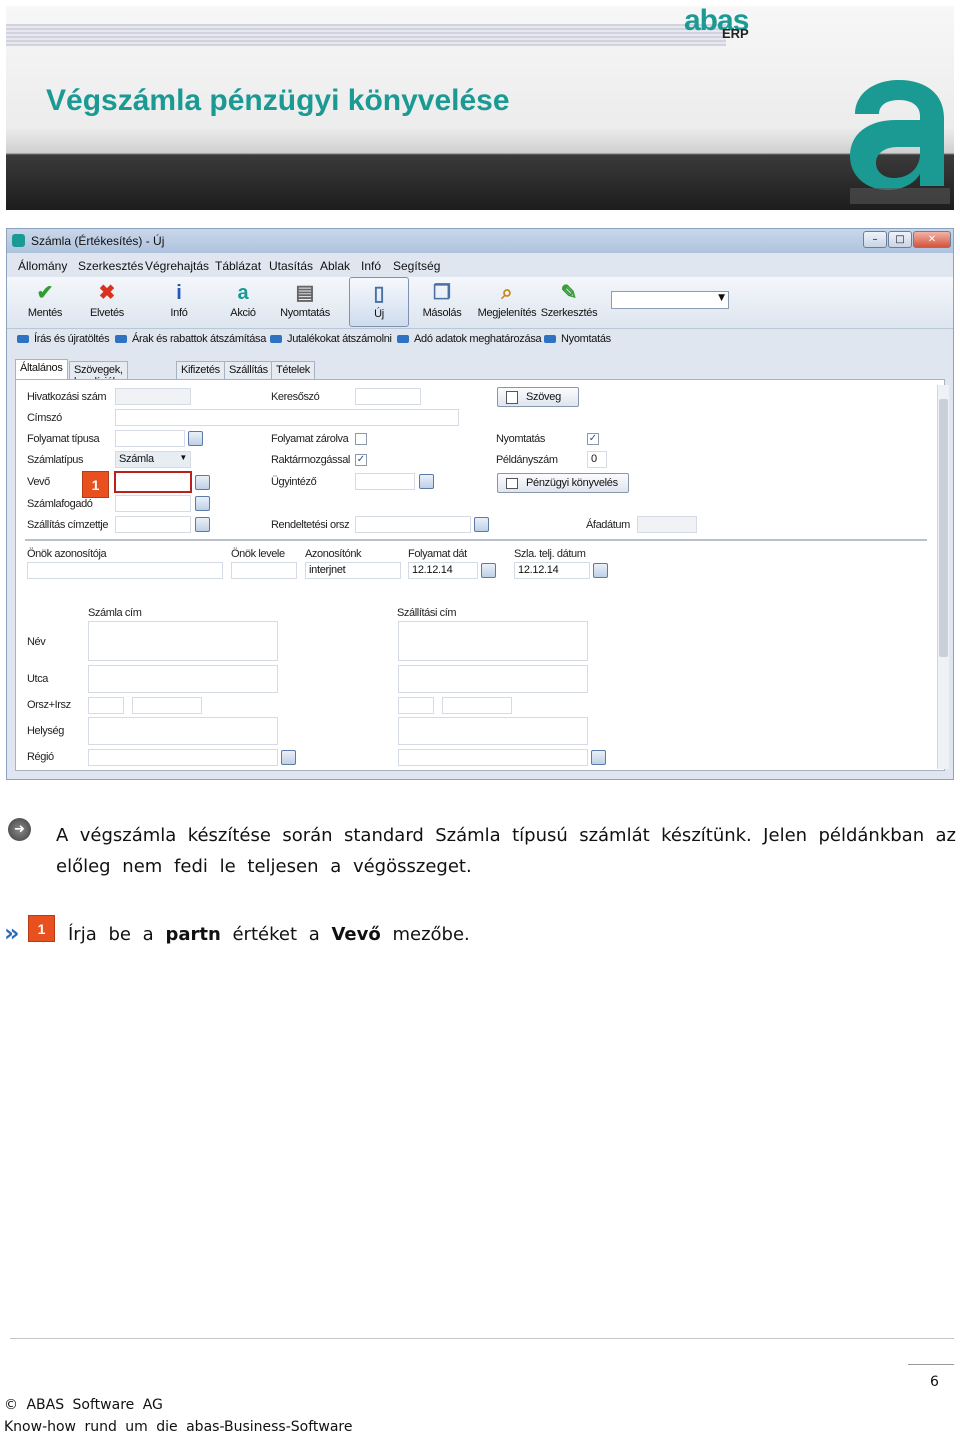 The height and width of the screenshot is (1436, 960). What do you see at coordinates (183, 641) in the screenshot?
I see `szamla-nev-field` at bounding box center [183, 641].